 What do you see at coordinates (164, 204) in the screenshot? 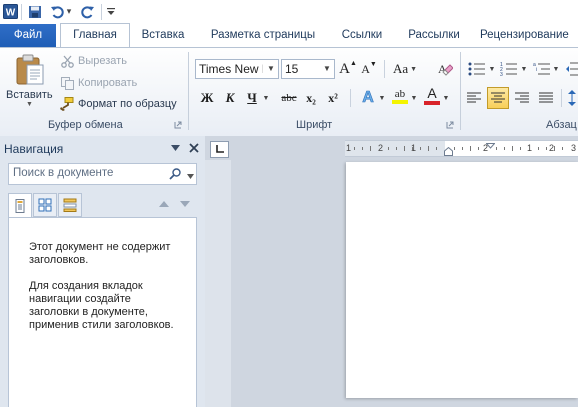
I see `previous-result-icon` at bounding box center [164, 204].